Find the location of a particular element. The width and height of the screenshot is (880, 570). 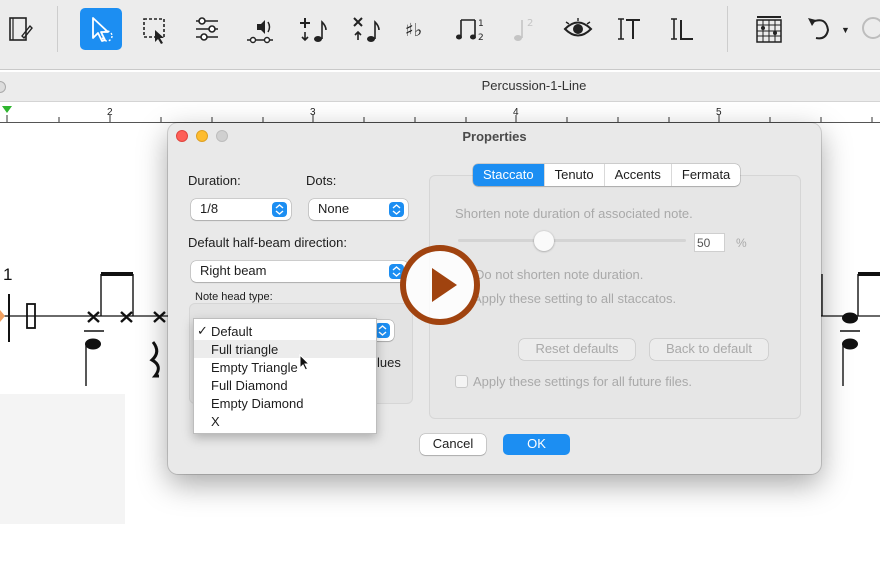

dots-value: None is located at coordinates (334, 208).